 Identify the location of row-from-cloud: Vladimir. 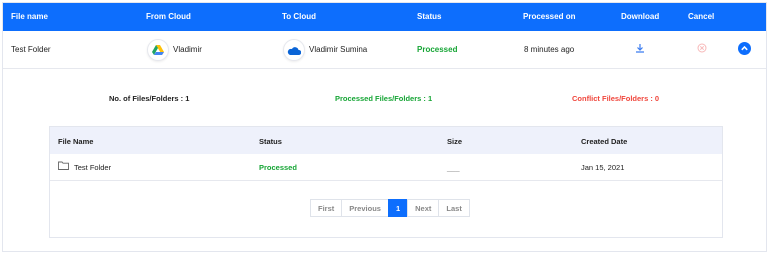
(187, 49).